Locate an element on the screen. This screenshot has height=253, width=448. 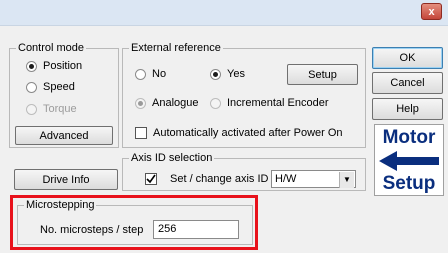
help-button: Help is located at coordinates (407, 109).